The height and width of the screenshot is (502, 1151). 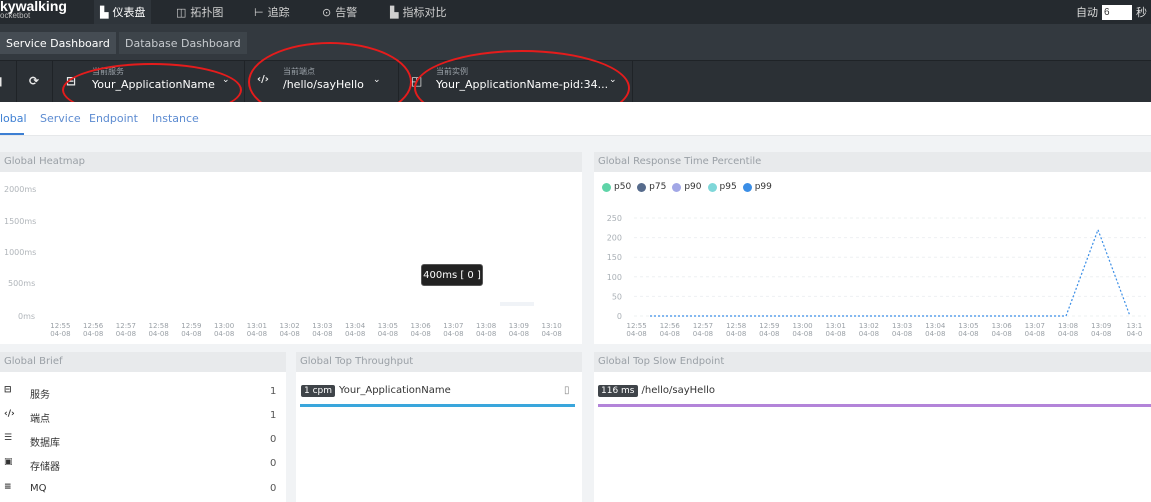 I want to click on brief-row-service: ⊟ 服务 1, so click(x=140, y=392).